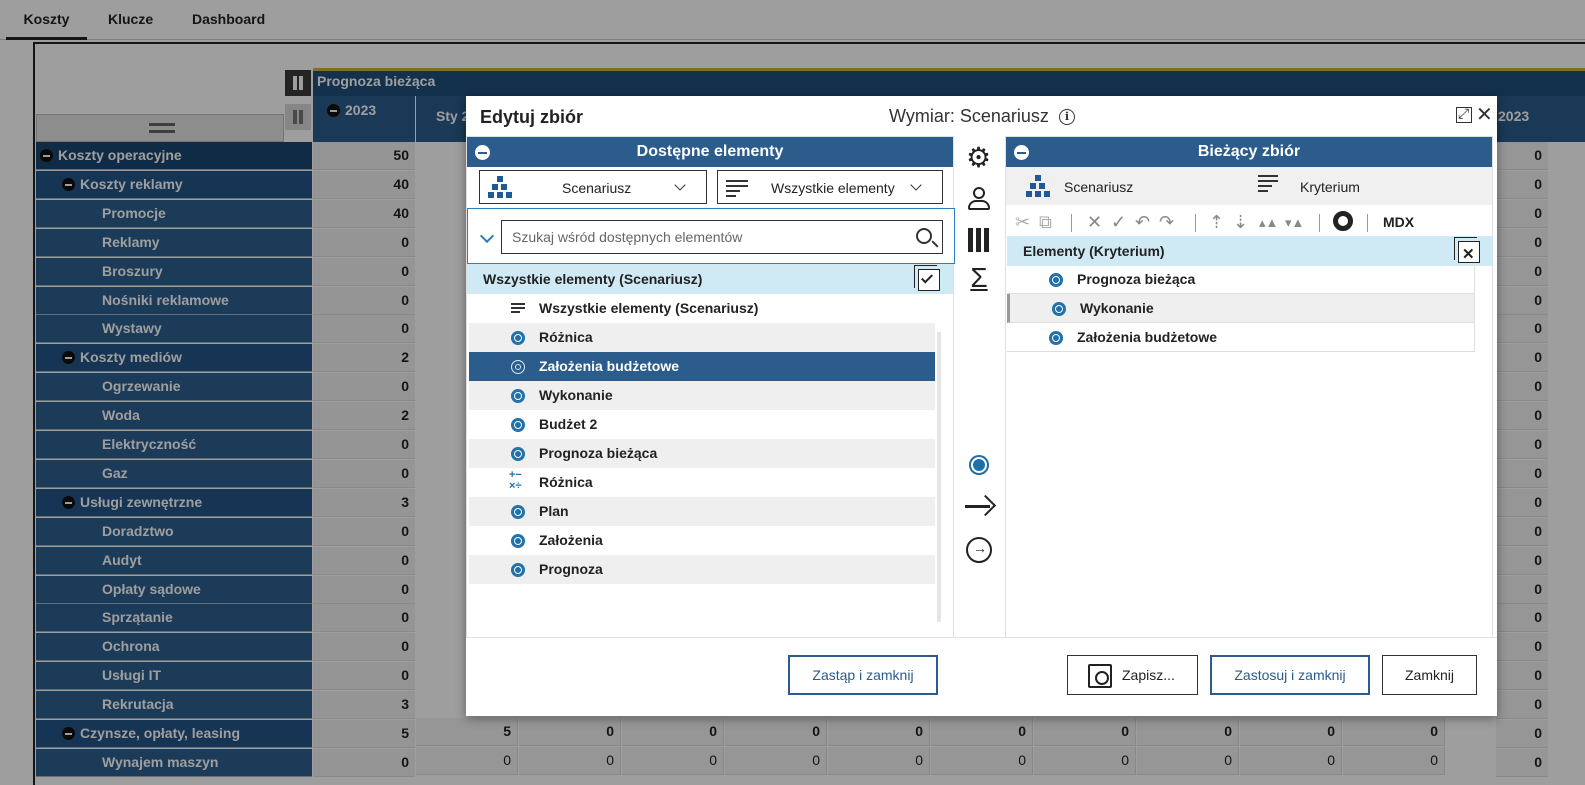  Describe the element at coordinates (1429, 675) in the screenshot. I see `close-button: Zamknij` at that location.